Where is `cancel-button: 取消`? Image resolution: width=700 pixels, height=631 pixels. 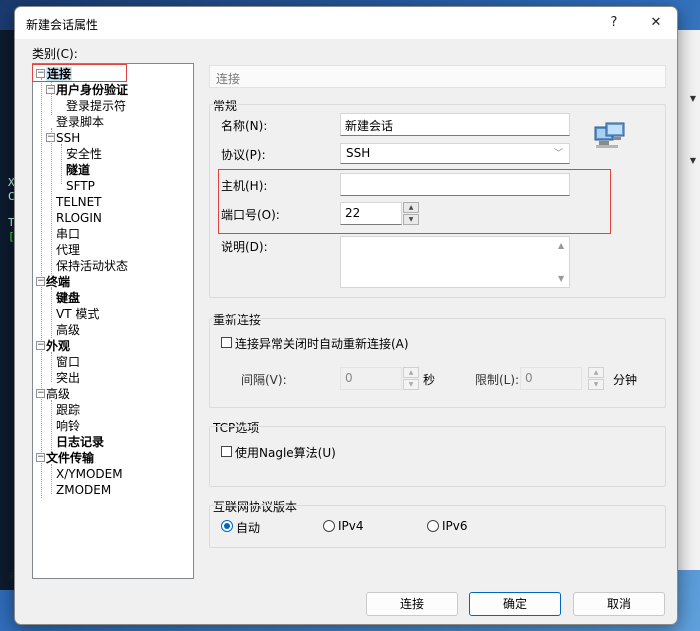
cancel-button: 取消 is located at coordinates (619, 604).